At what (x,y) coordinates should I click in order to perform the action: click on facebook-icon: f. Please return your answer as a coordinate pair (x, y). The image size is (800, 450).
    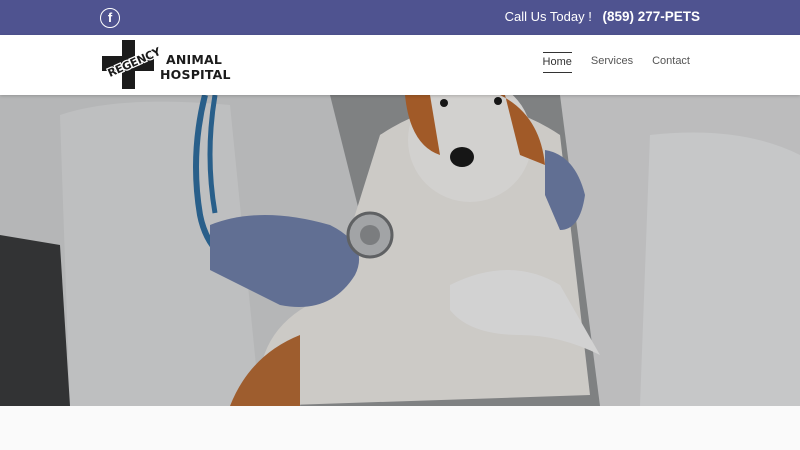
    Looking at the image, I should click on (110, 18).